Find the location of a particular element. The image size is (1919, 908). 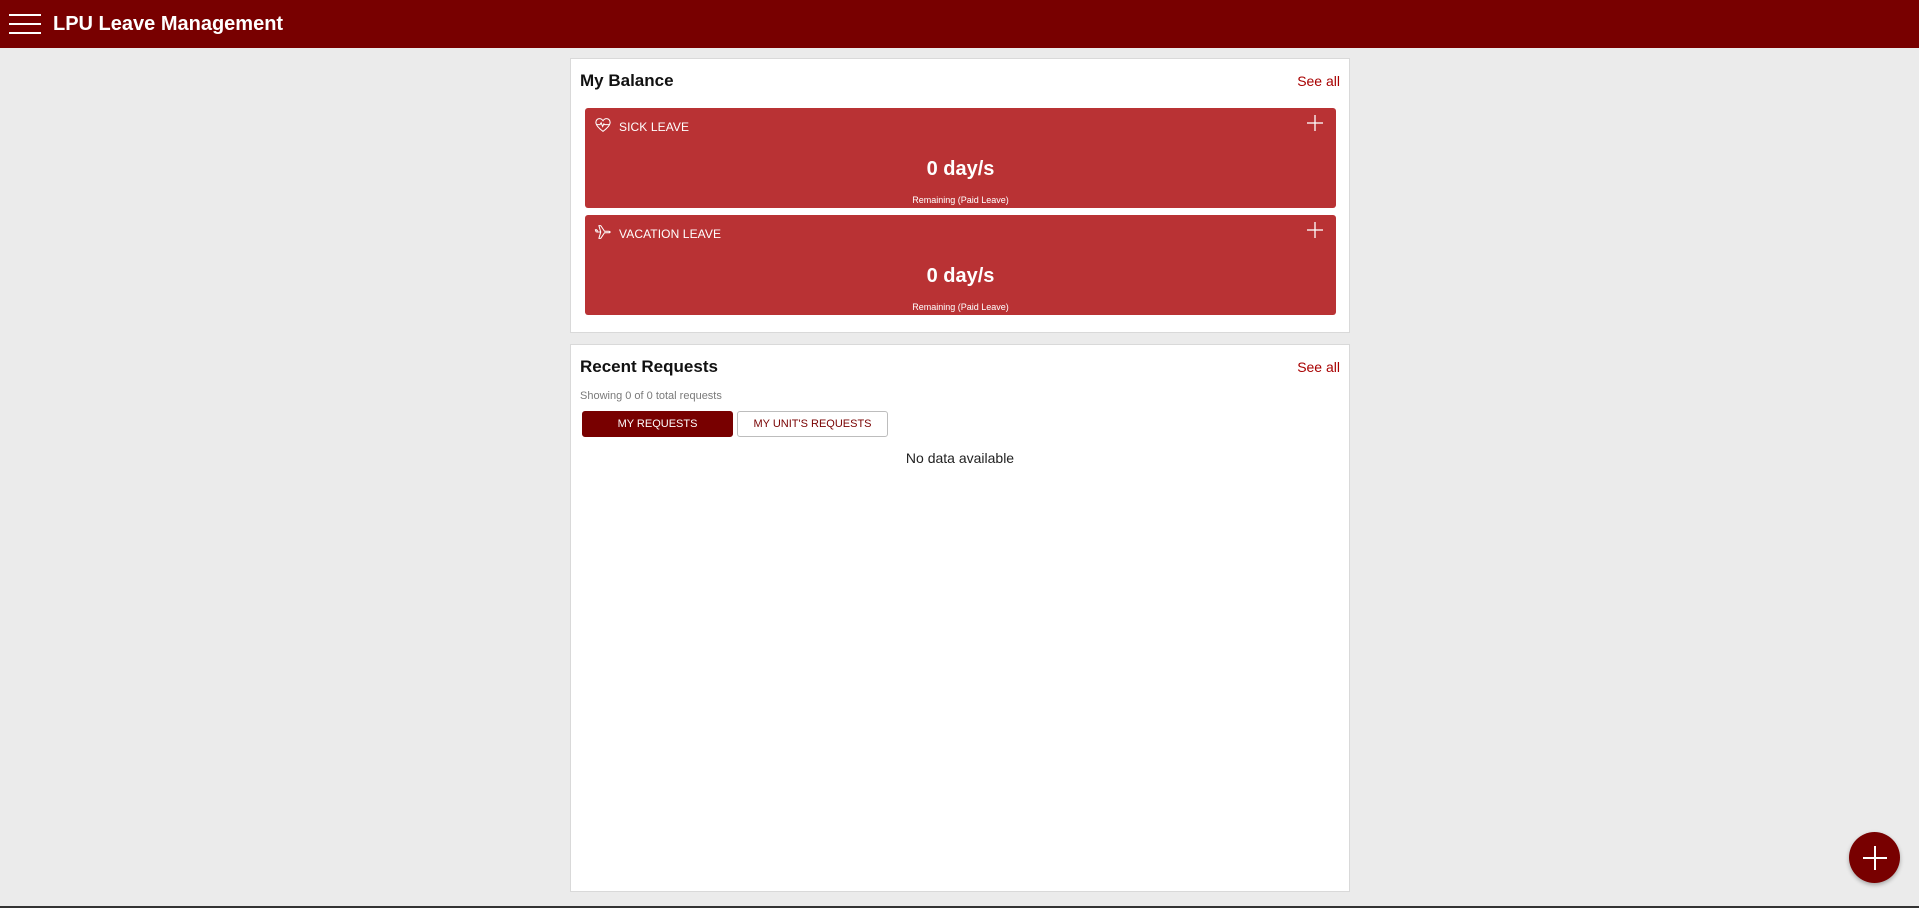

sick-leave-days: 0 day/s is located at coordinates (960, 169).